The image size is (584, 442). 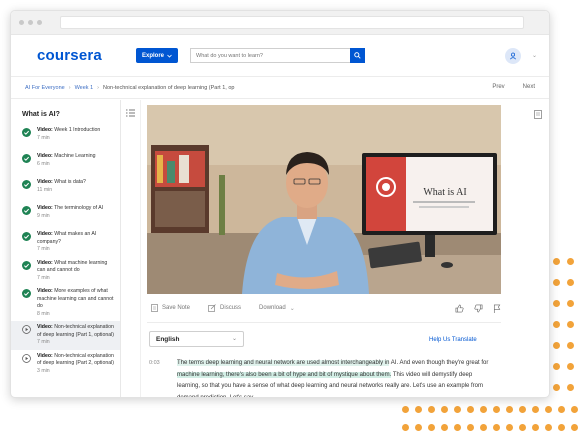 I want to click on divider, so click(x=324, y=322).